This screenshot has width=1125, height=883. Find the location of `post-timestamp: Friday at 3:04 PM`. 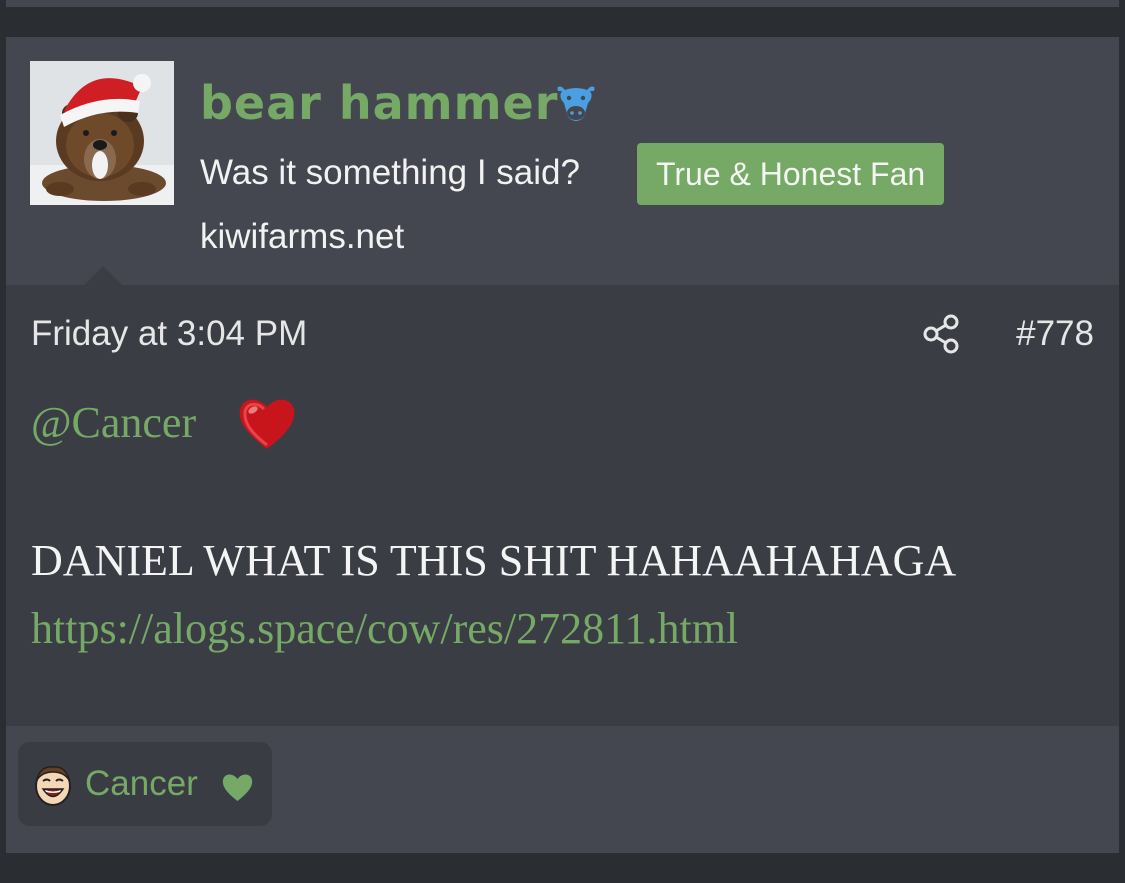

post-timestamp: Friday at 3:04 PM is located at coordinates (169, 334).